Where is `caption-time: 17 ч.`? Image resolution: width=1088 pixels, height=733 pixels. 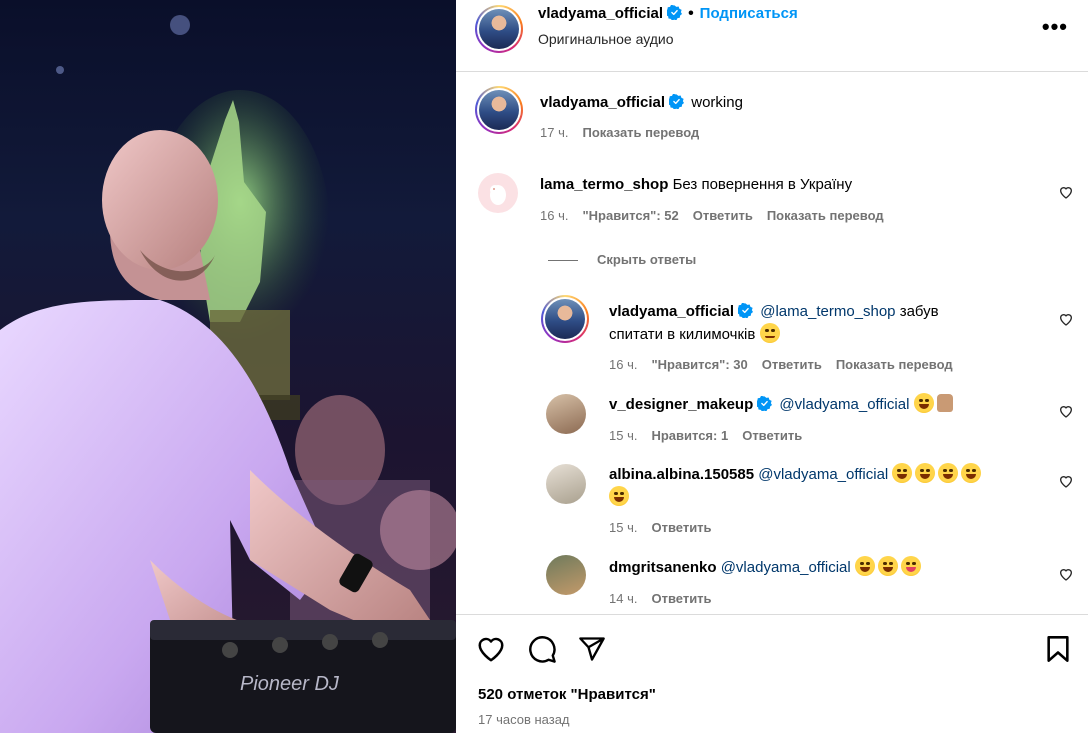 caption-time: 17 ч. is located at coordinates (554, 132).